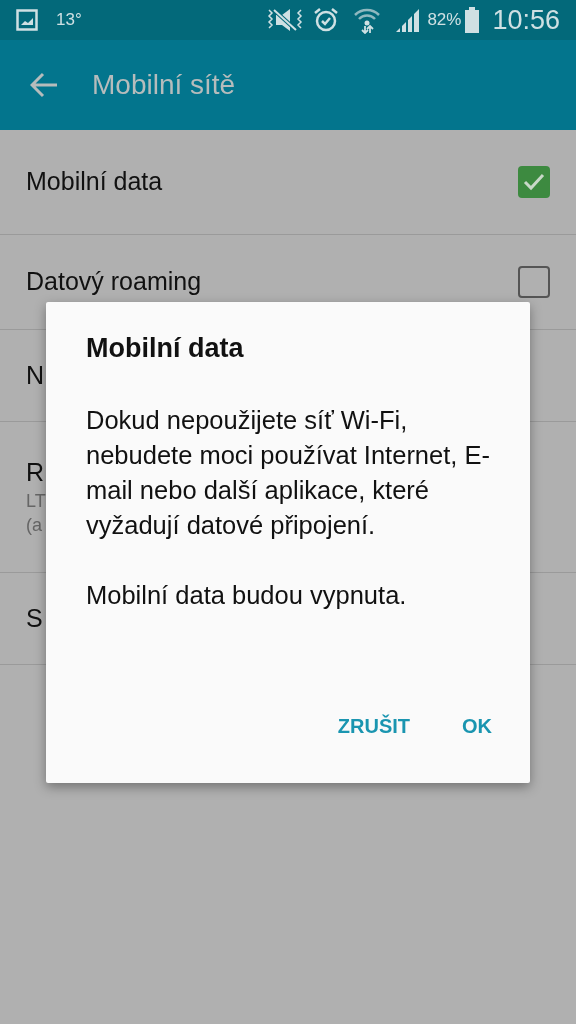 The width and height of the screenshot is (576, 1024). I want to click on setting-title: Datový roaming, so click(114, 282).